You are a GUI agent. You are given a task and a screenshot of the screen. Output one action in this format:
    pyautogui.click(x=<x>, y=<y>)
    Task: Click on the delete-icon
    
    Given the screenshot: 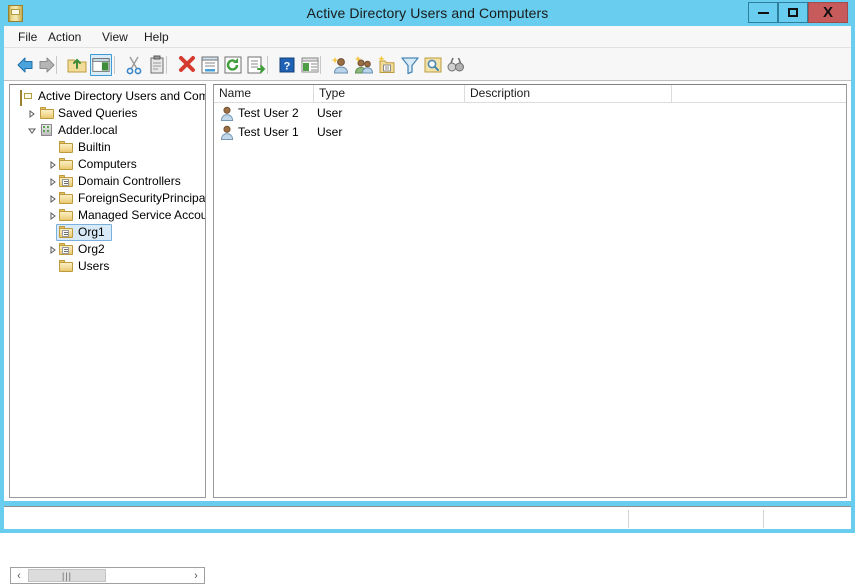 What is the action you would take?
    pyautogui.click(x=187, y=65)
    